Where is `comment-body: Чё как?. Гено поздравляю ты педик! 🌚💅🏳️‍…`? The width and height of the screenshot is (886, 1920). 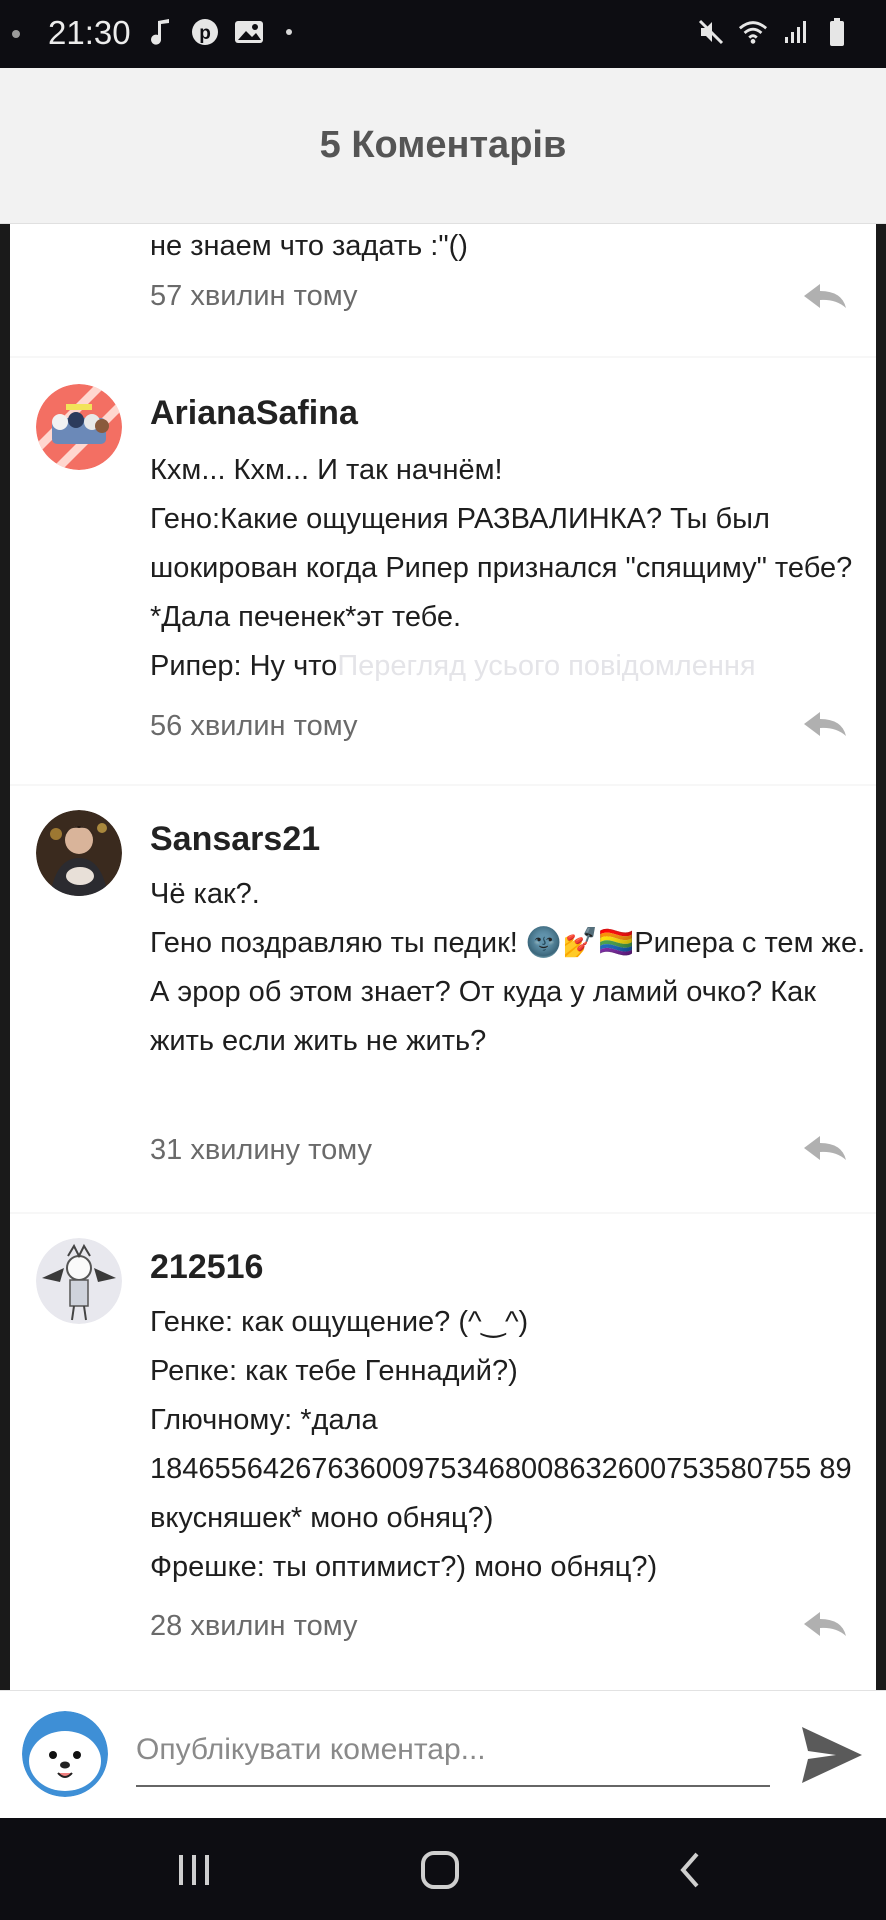 comment-body: Чё как?. Гено поздравляю ты педик! 🌚💅🏳️‍… is located at coordinates (508, 967).